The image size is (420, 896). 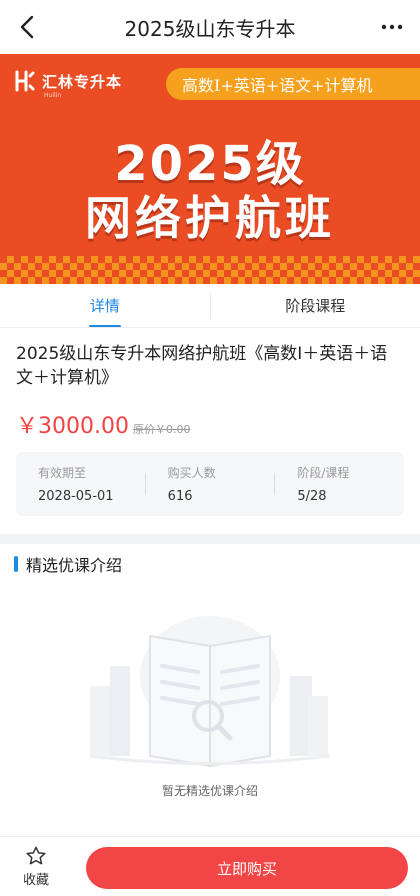 I want to click on chevron-left-icon, so click(x=27, y=27).